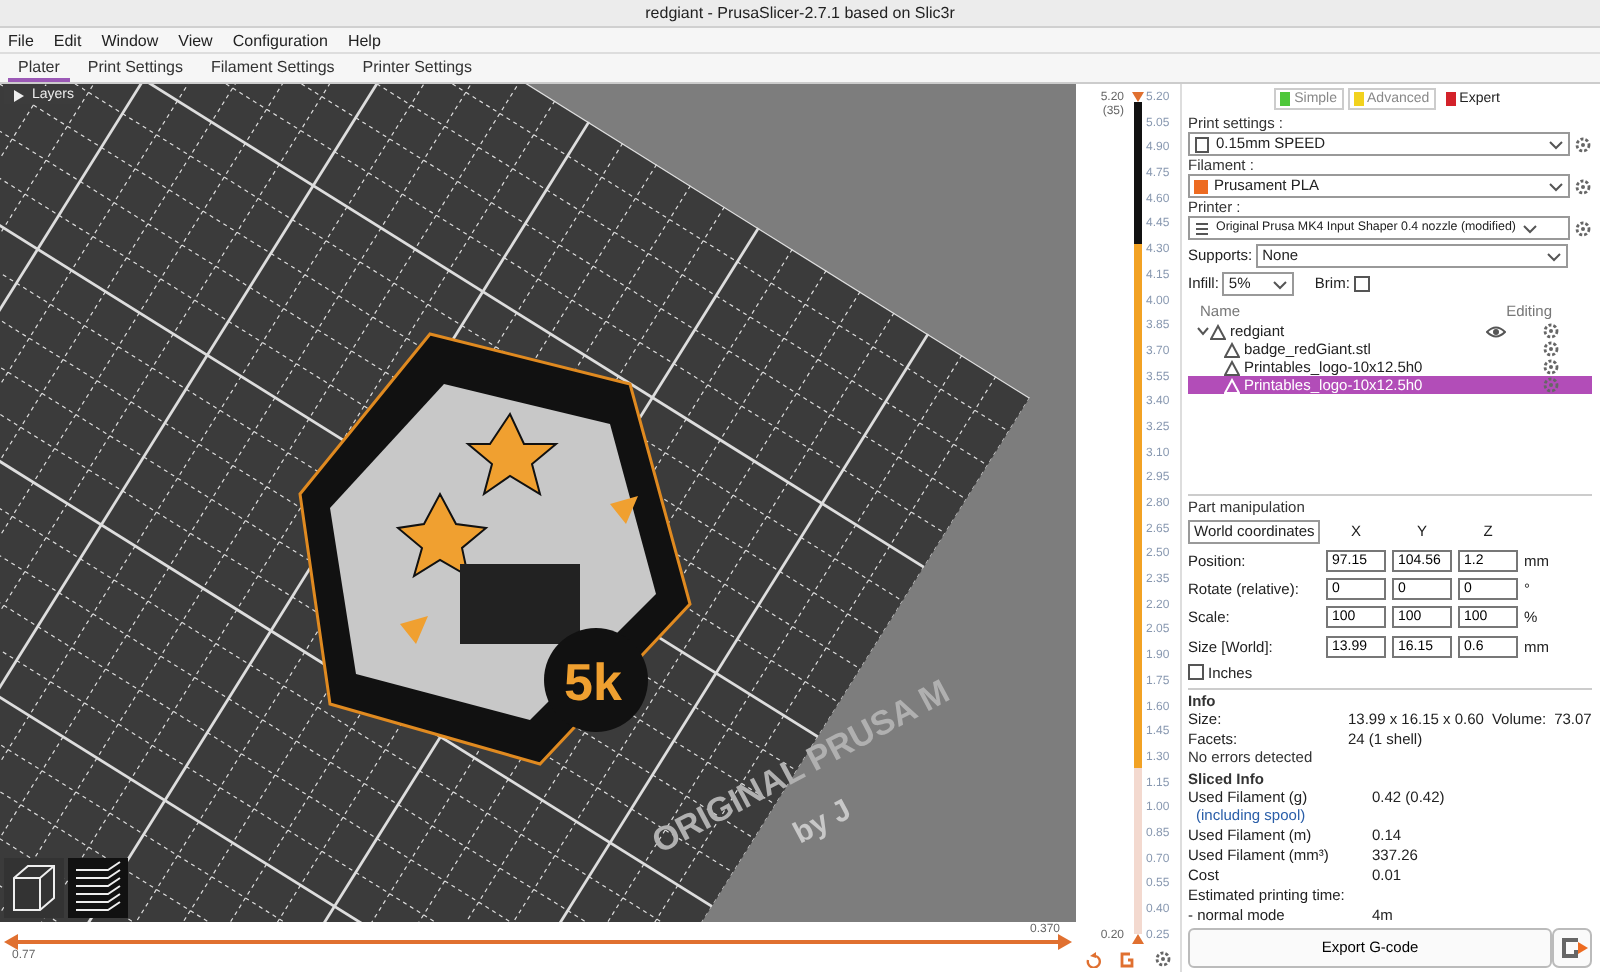 The height and width of the screenshot is (974, 1600). Describe the element at coordinates (130, 40) in the screenshot. I see `menu-item: Window` at that location.